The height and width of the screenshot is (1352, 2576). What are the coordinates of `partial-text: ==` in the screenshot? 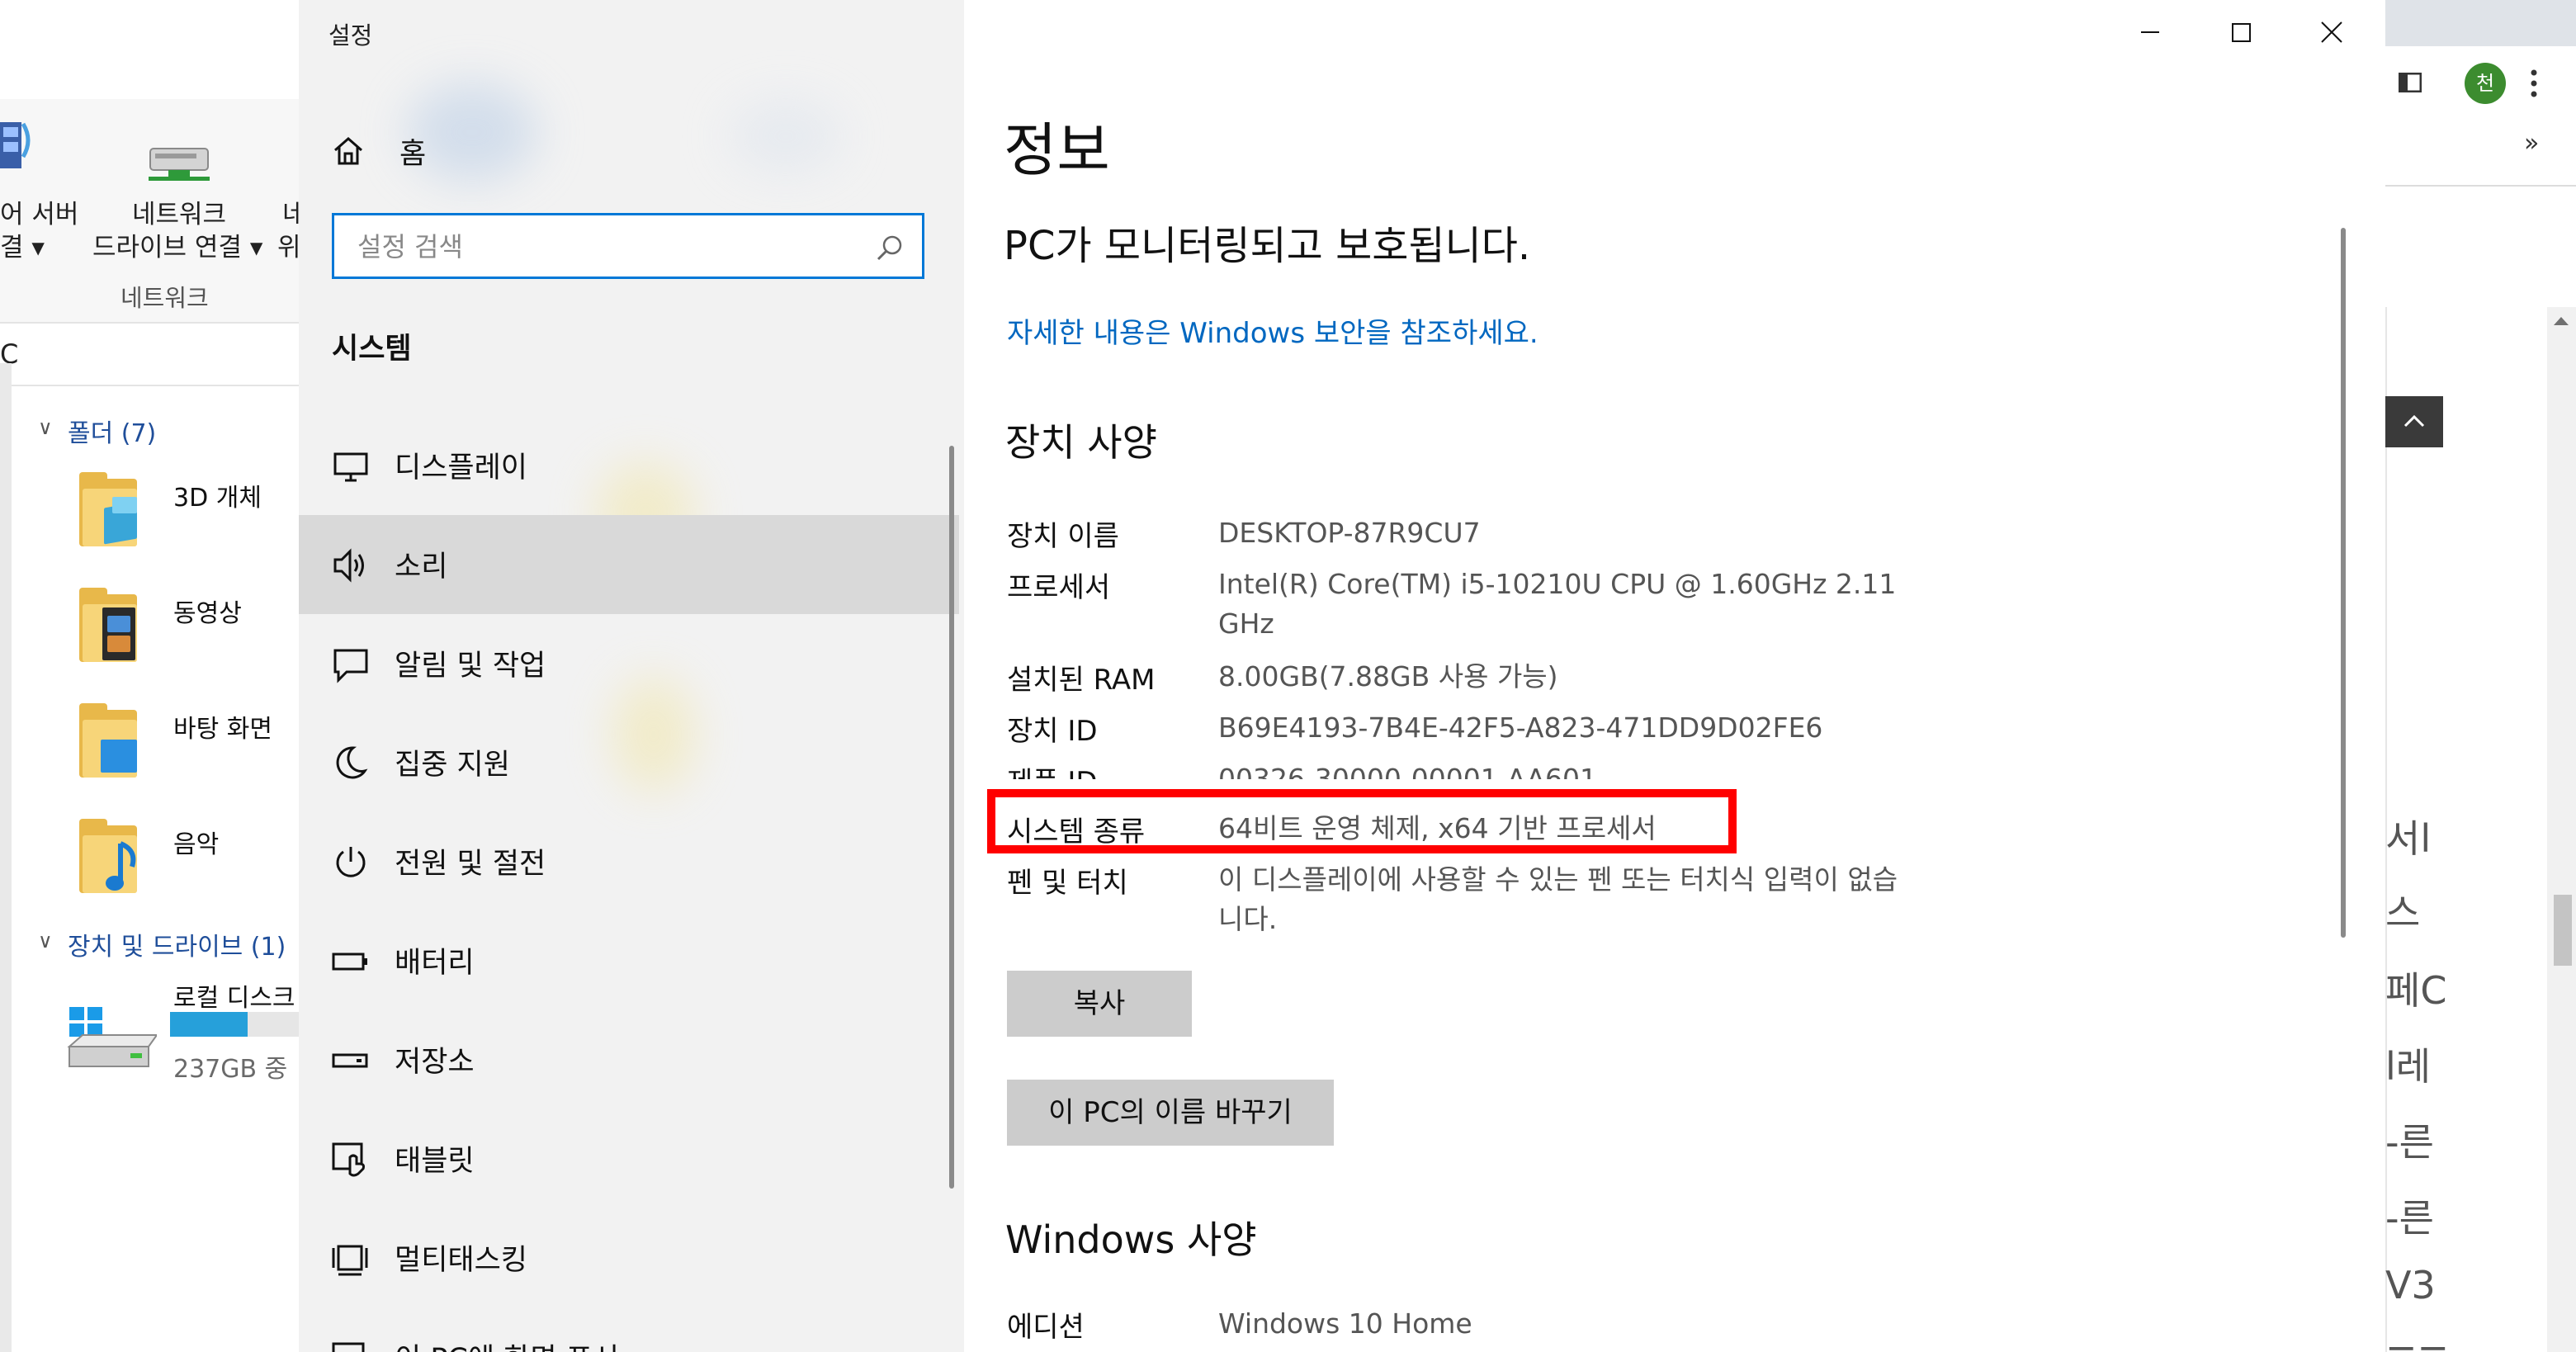 It's located at (2417, 1340).